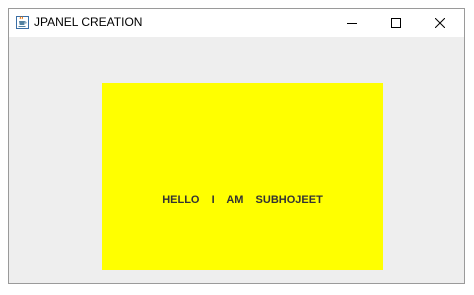  I want to click on minimize-button, so click(352, 23).